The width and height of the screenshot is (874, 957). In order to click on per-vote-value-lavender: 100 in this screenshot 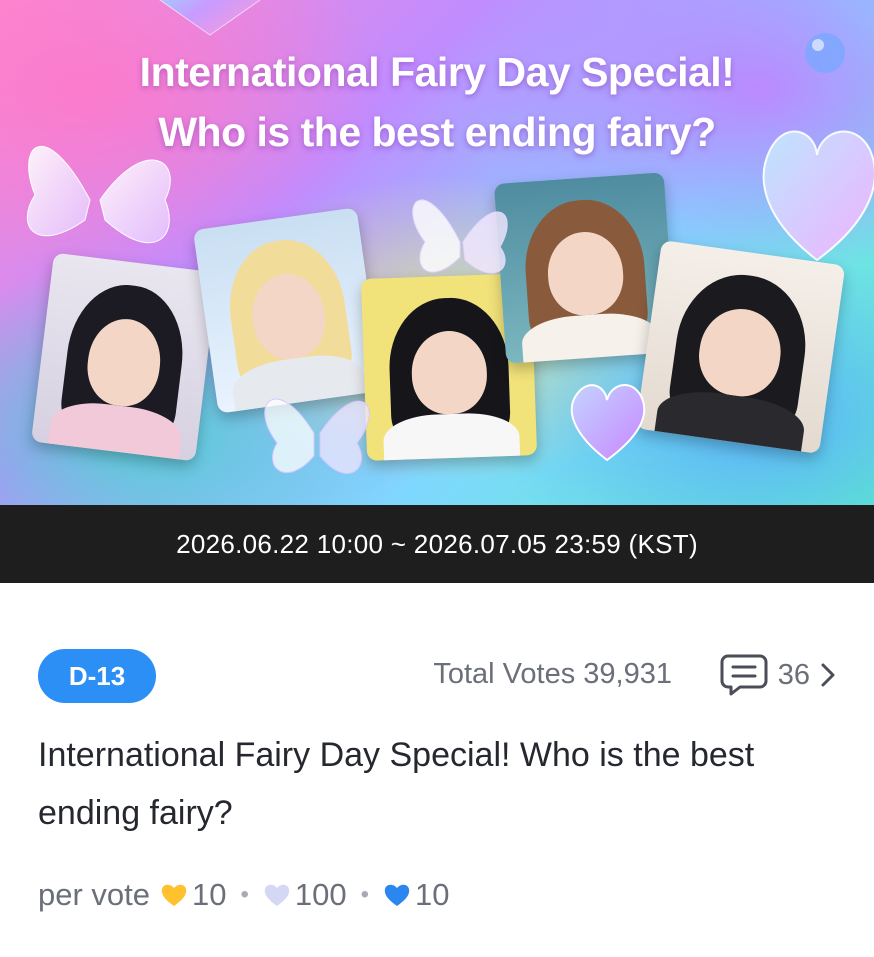, I will do `click(320, 894)`.